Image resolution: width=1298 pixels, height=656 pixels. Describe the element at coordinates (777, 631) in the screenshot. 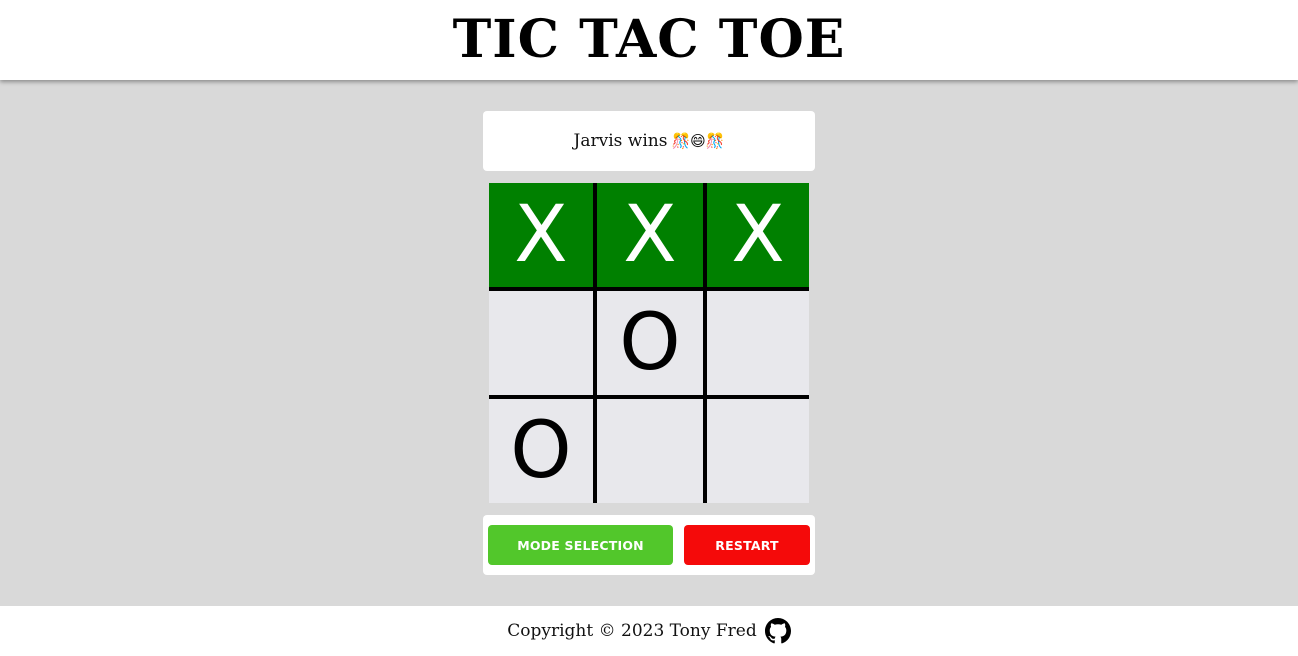

I see `github-icon` at that location.